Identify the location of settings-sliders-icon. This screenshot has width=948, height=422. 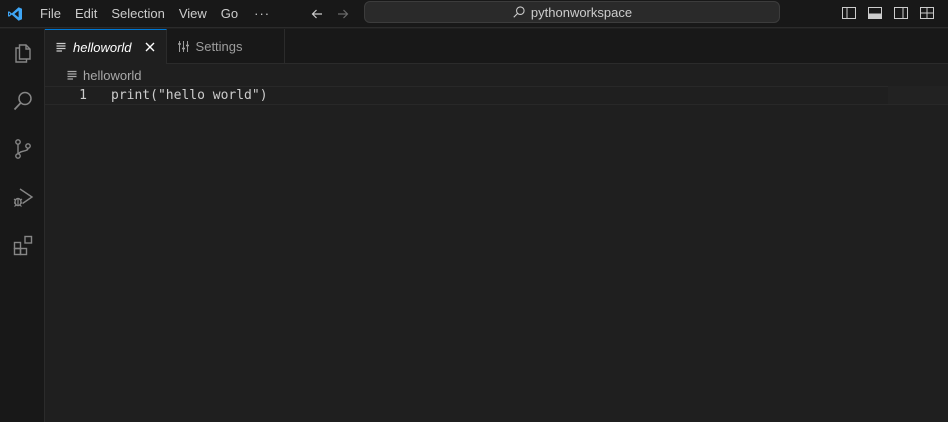
(183, 46).